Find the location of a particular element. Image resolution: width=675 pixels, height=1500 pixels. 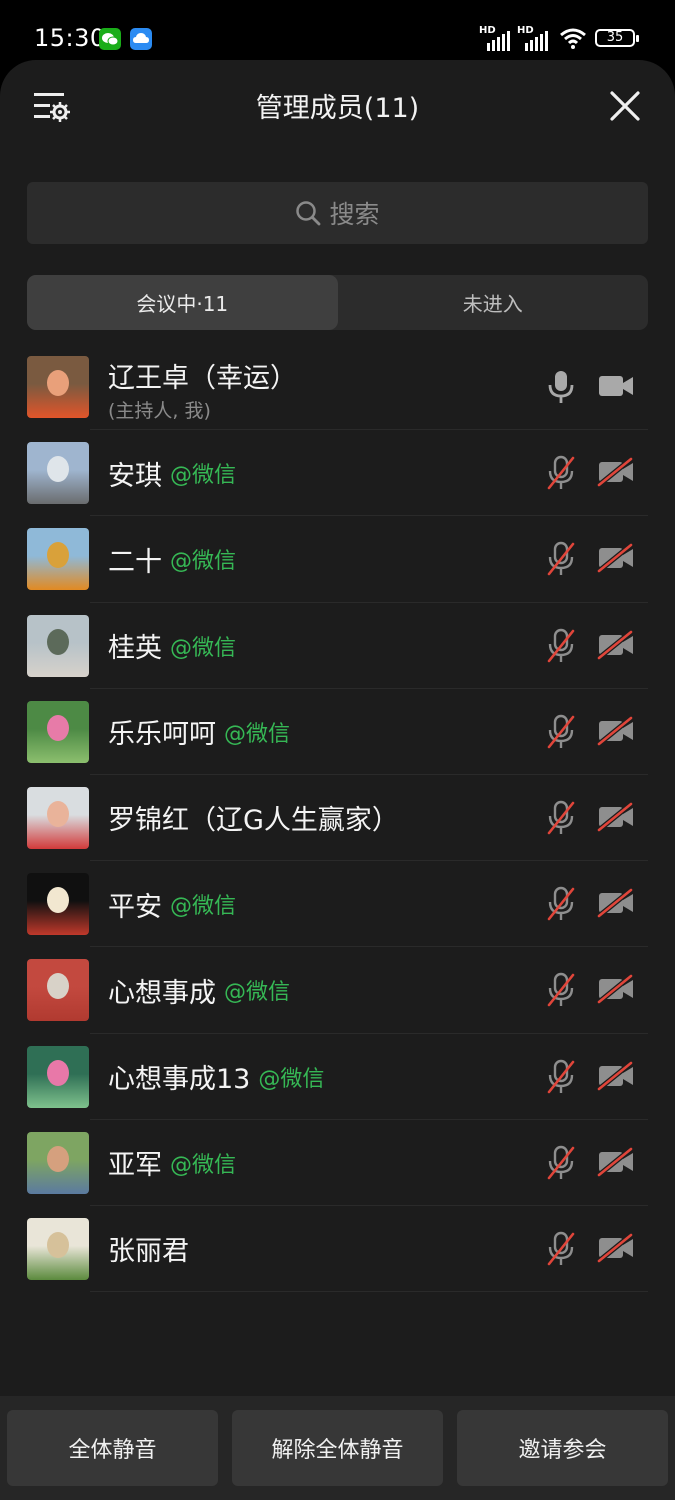

member-name: 辽王卓（幸运） is located at coordinates (202, 378).